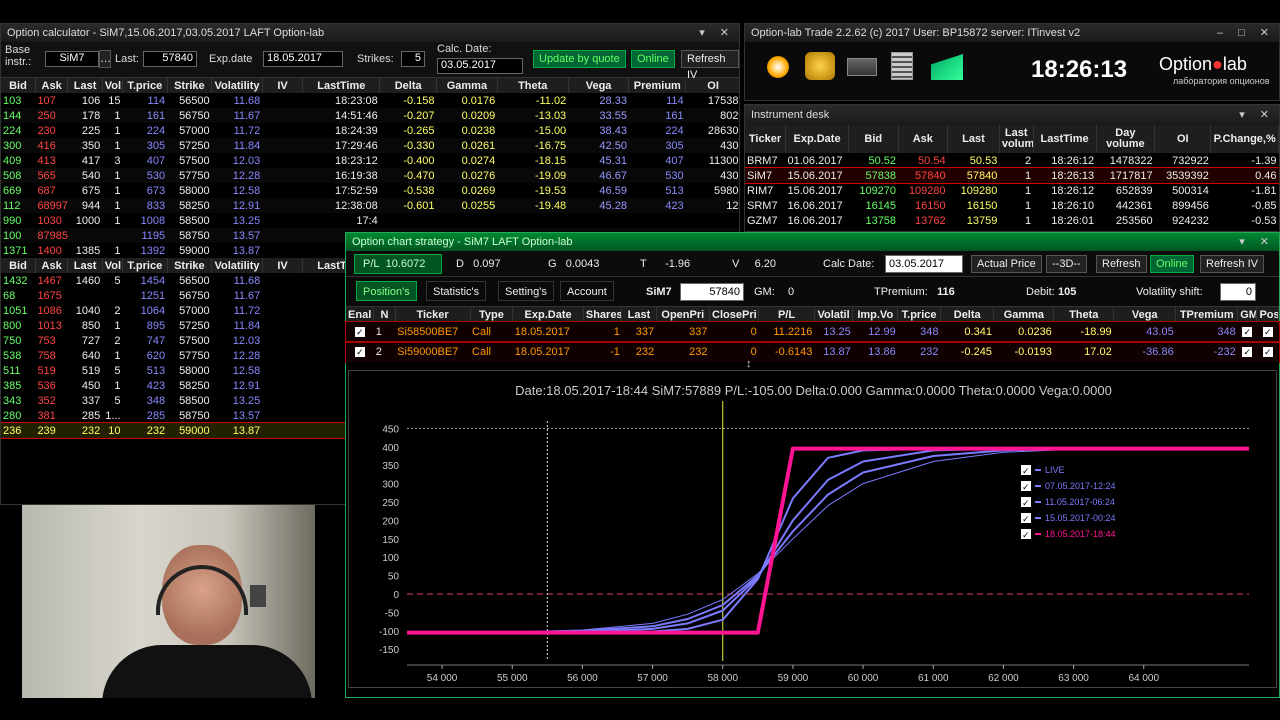  What do you see at coordinates (303, 59) in the screenshot?
I see `exp-date-field: 18.05.2017` at bounding box center [303, 59].